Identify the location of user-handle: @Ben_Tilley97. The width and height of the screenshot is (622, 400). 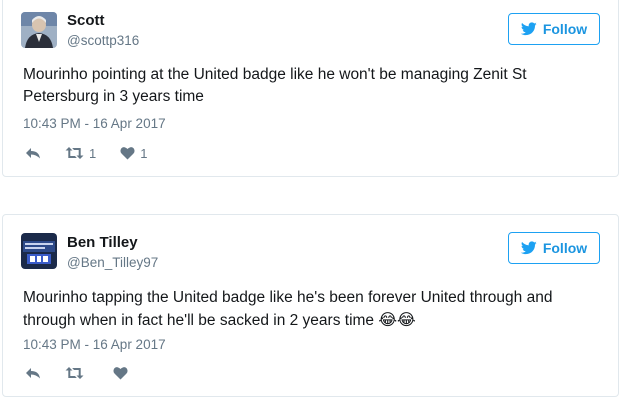
(112, 262).